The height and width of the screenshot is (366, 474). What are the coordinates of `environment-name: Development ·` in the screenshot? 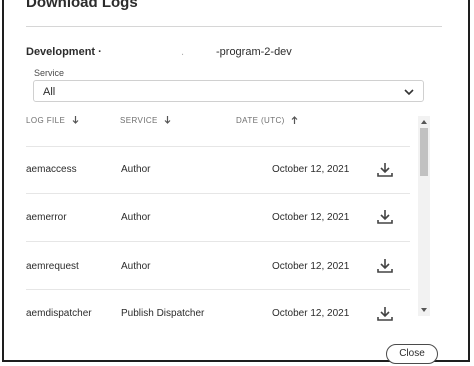 It's located at (64, 52).